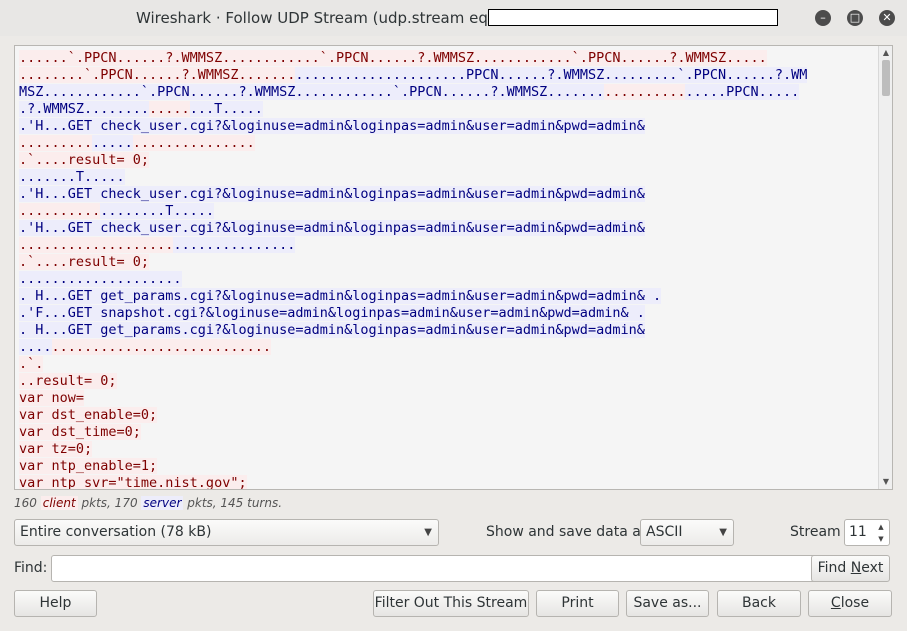 Image resolution: width=907 pixels, height=631 pixels. Describe the element at coordinates (815, 532) in the screenshot. I see `stream-label: Stream` at that location.